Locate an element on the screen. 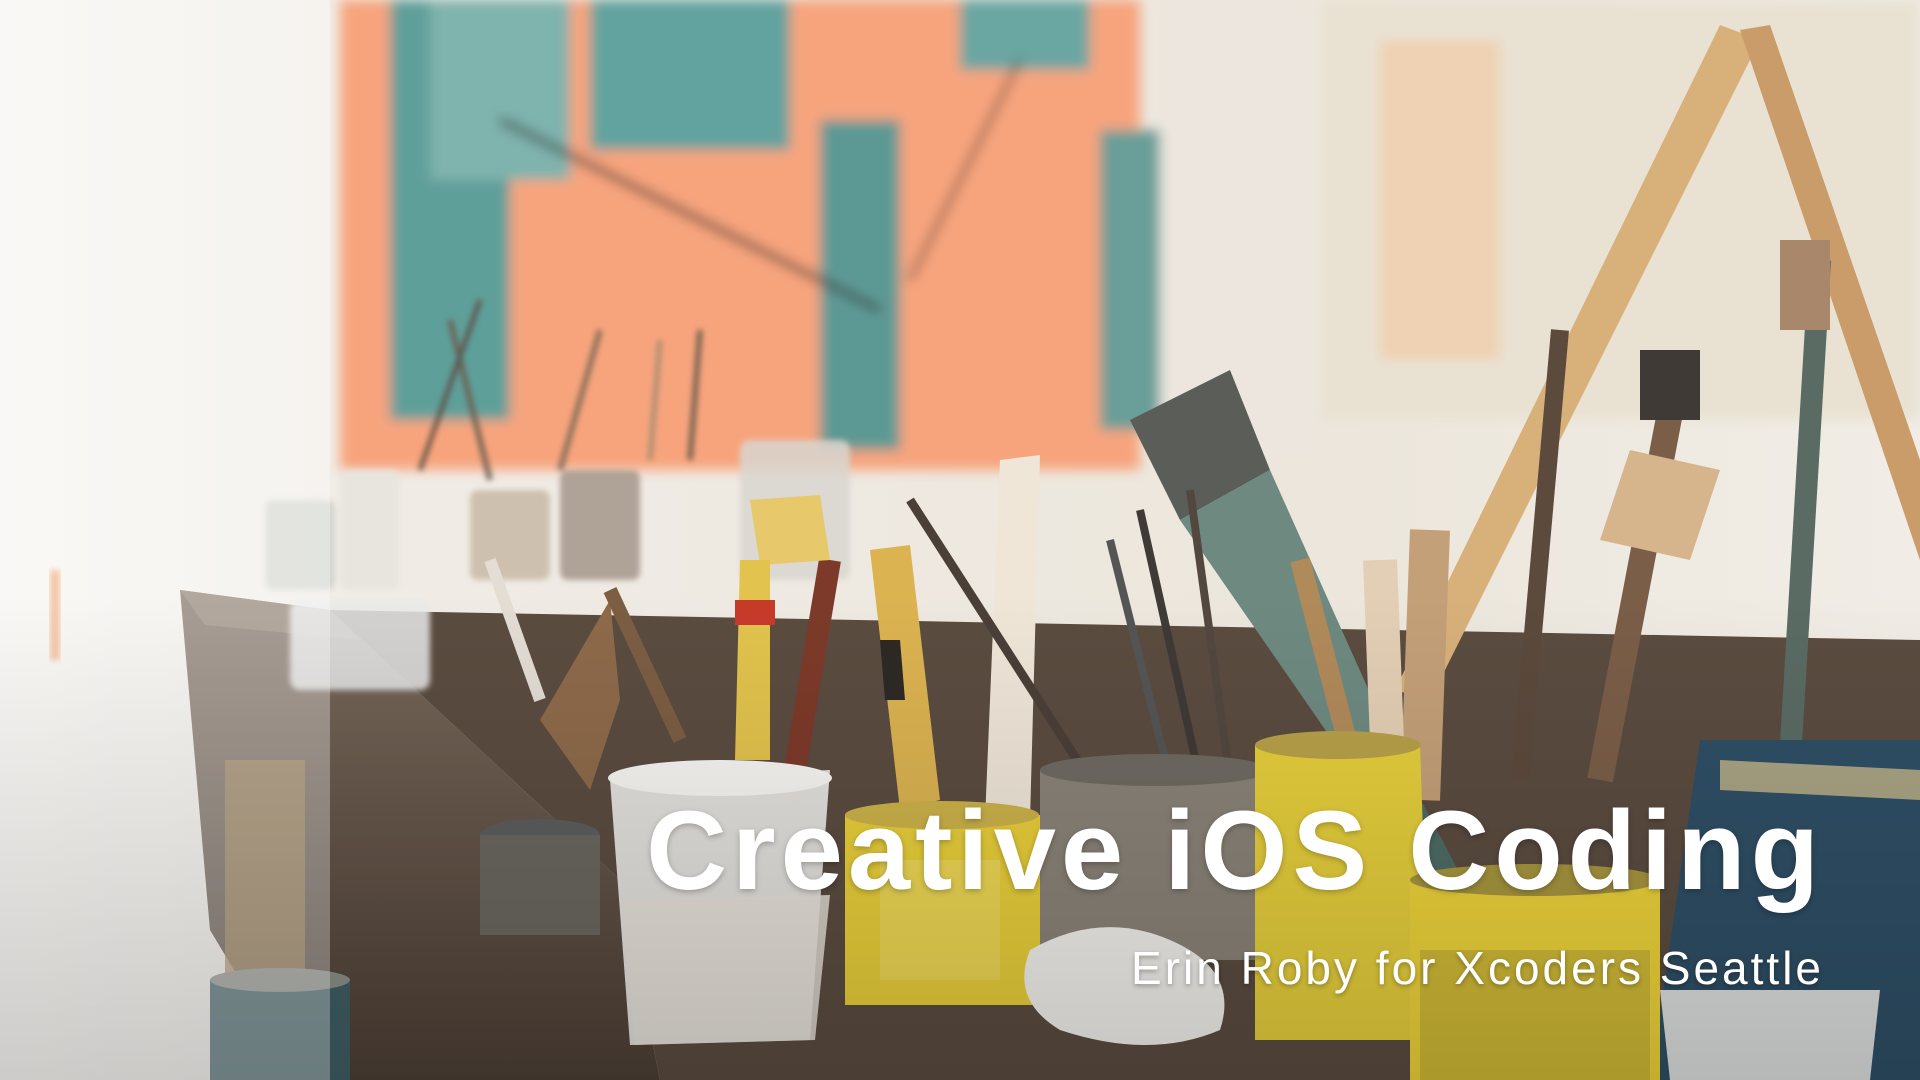  slide-subtitle: Erin Roby for Xcoders Seattle is located at coordinates (1477, 968).